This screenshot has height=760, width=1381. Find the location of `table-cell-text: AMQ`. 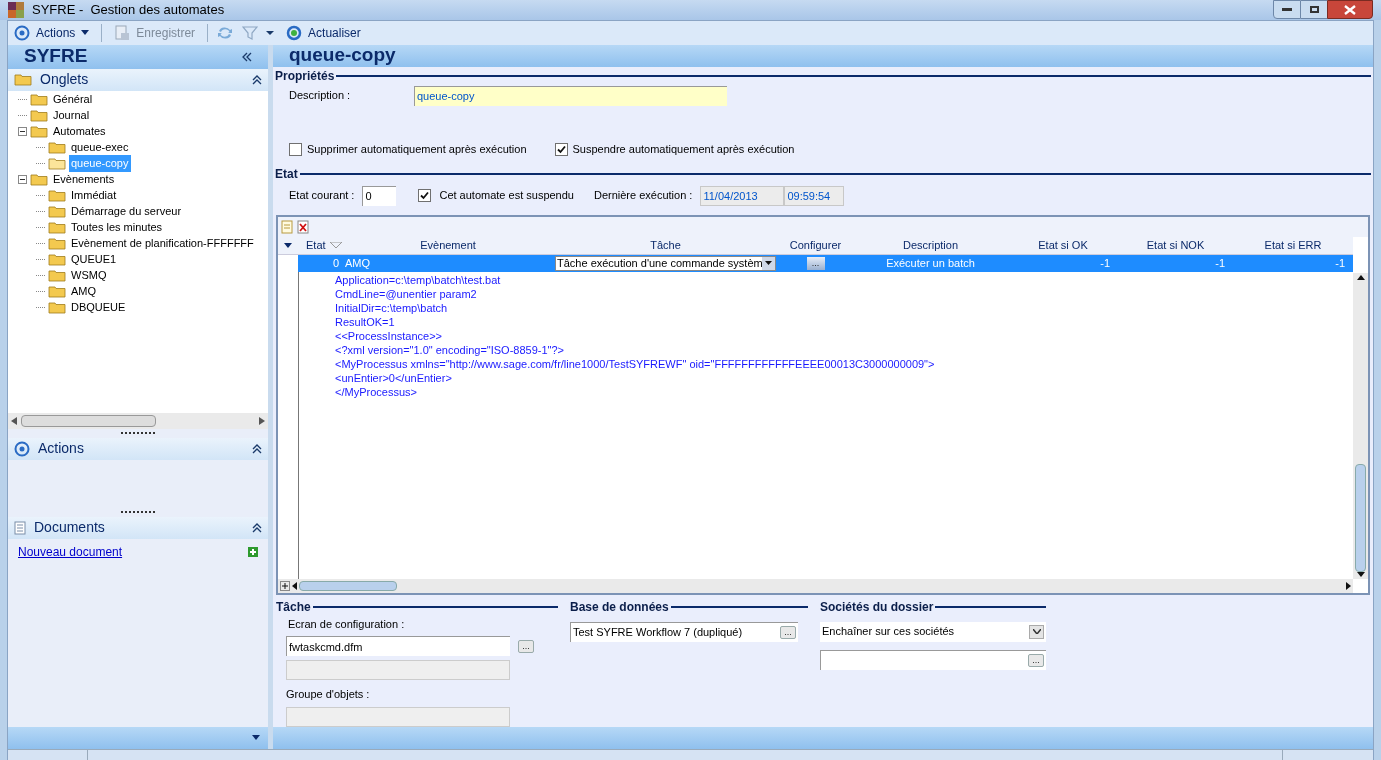

table-cell-text: AMQ is located at coordinates (358, 263).